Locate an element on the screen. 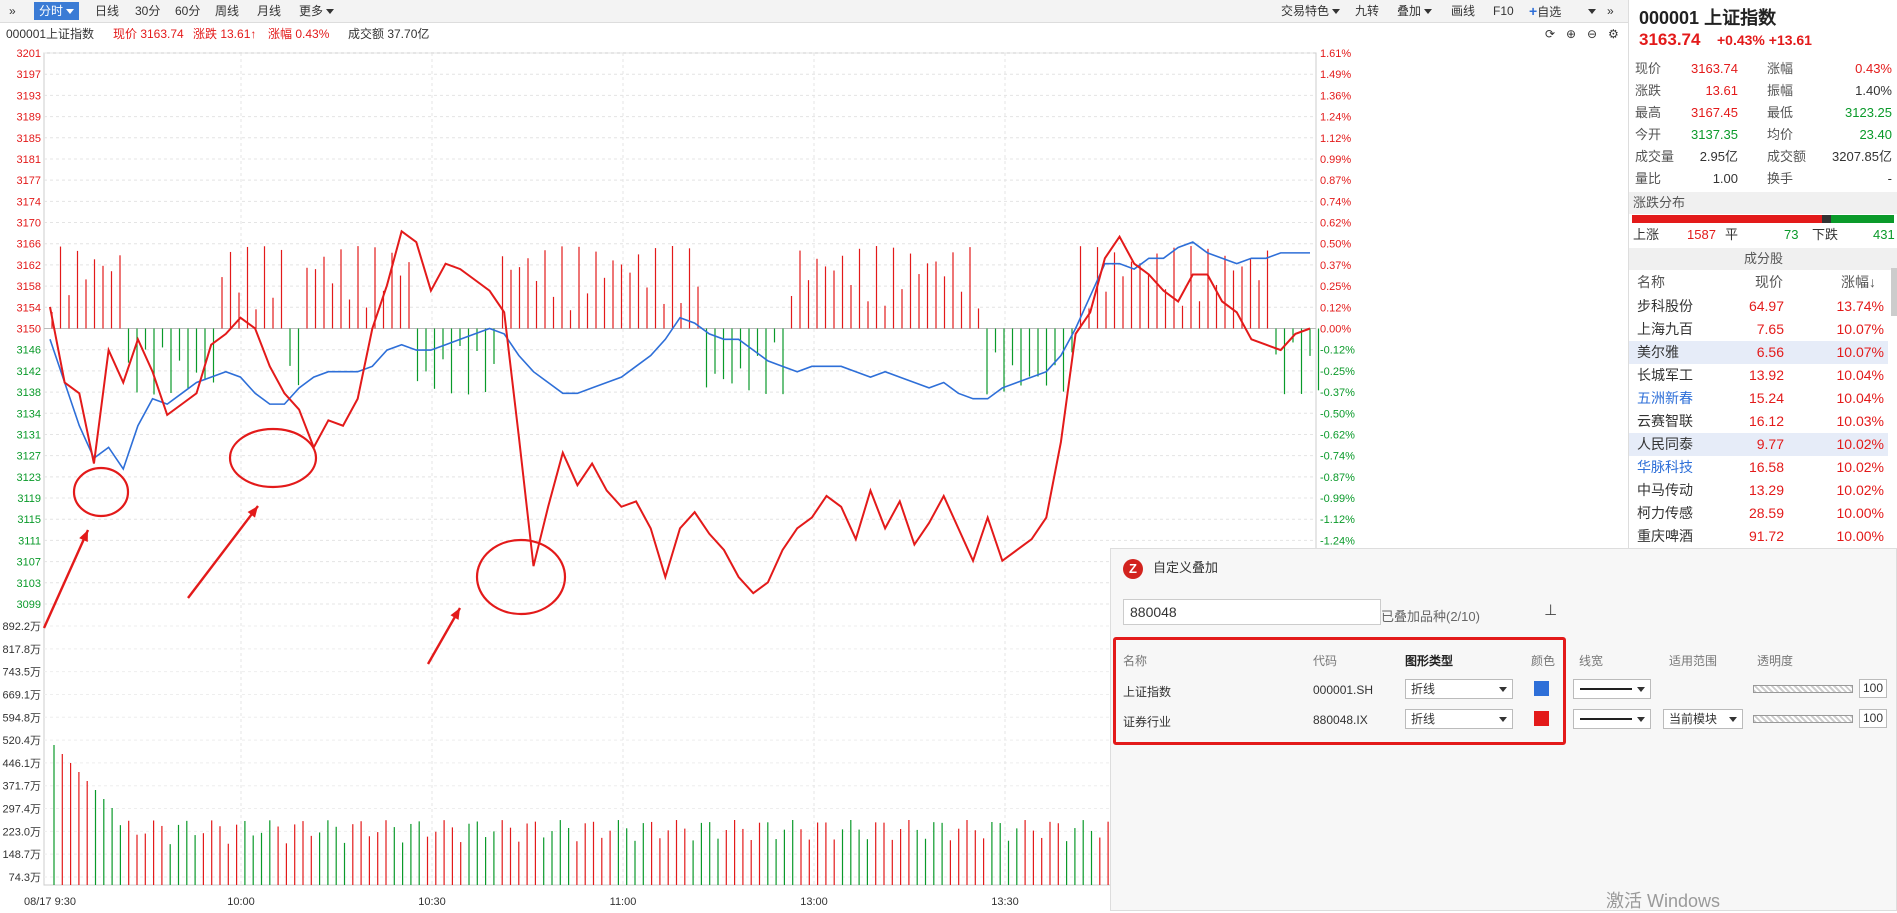  tab-60min: 60分 is located at coordinates (187, 11).